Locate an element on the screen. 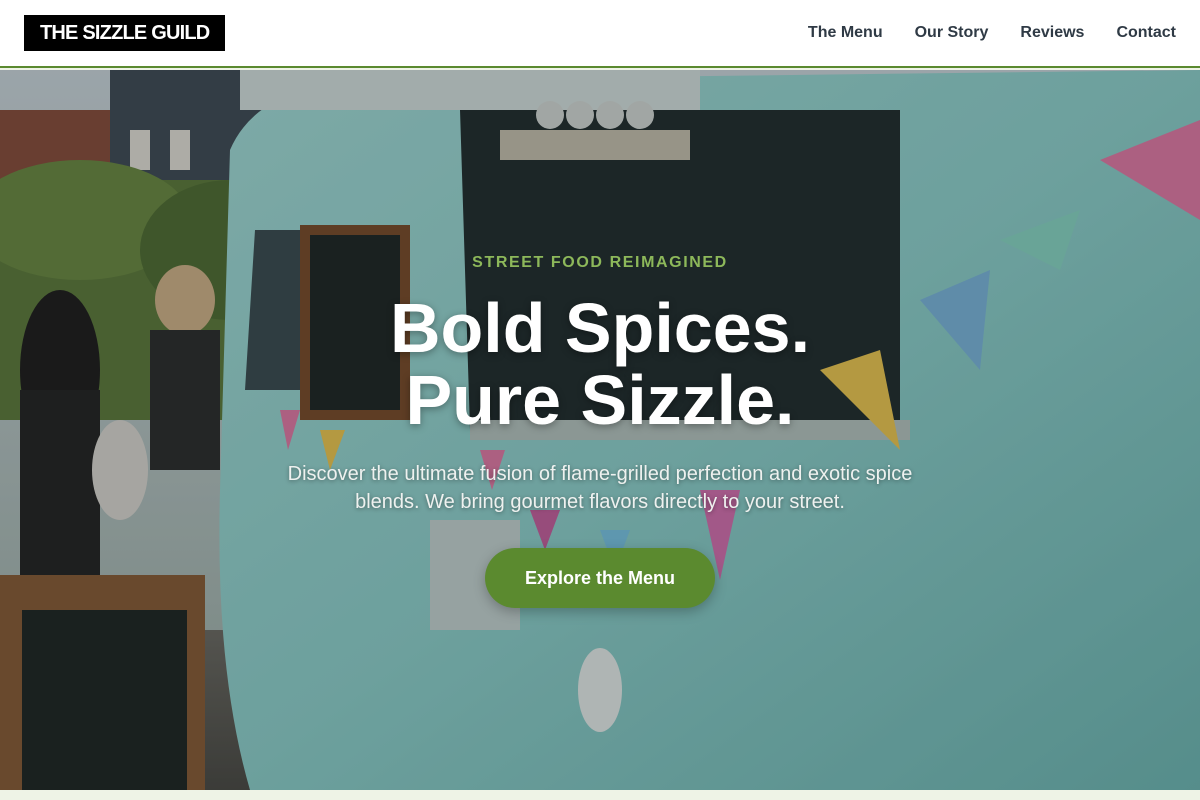  hero-eyebrow: STREET FOOD REIMAGINED is located at coordinates (600, 262).